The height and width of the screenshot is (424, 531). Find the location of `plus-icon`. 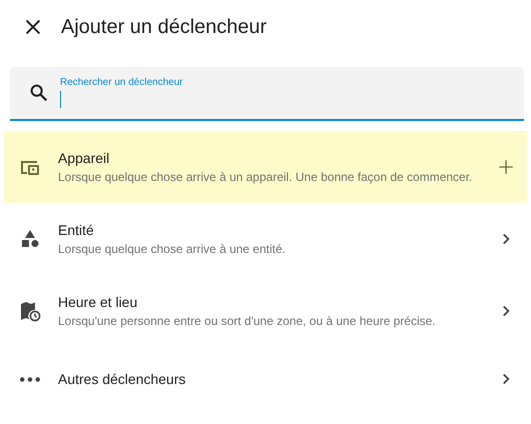

plus-icon is located at coordinates (506, 167).